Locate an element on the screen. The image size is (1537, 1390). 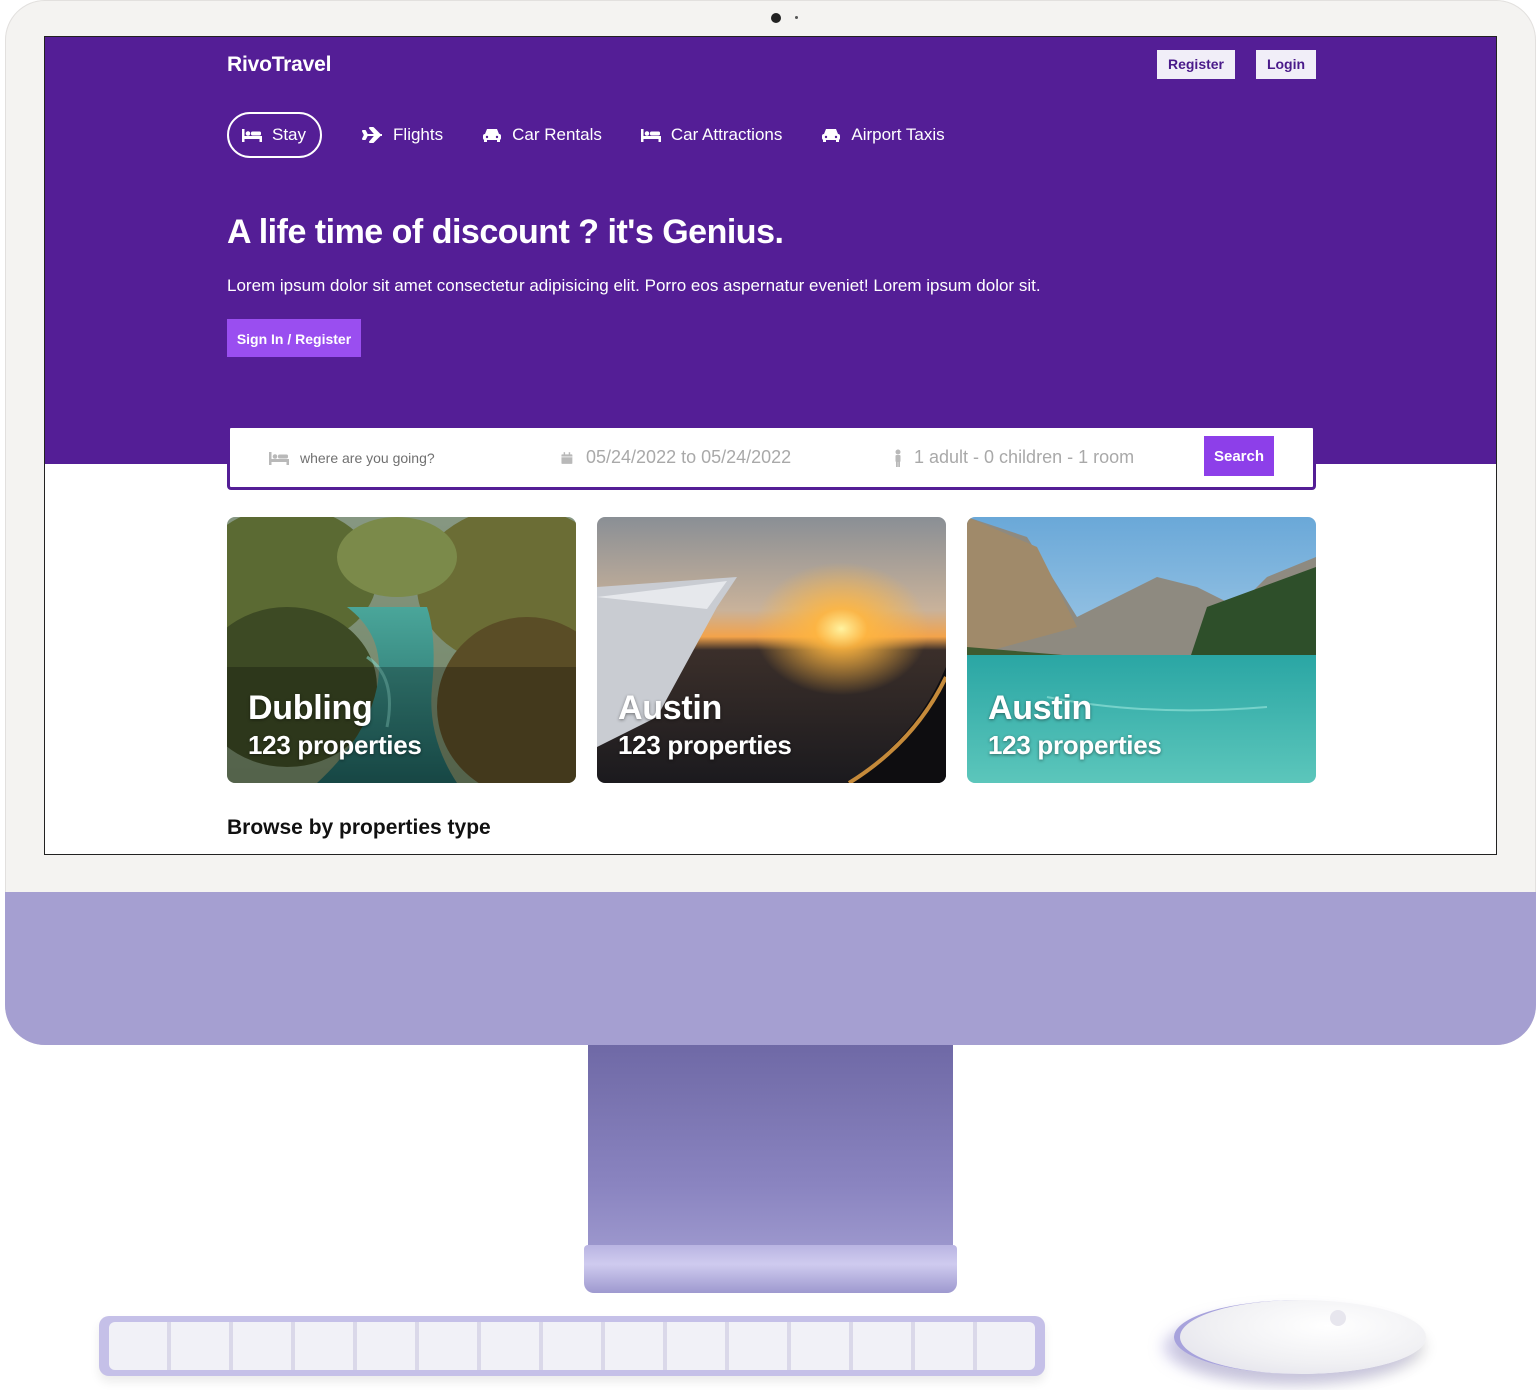
hero-headline: A life time of discount ? it's Genius. is located at coordinates (505, 232).